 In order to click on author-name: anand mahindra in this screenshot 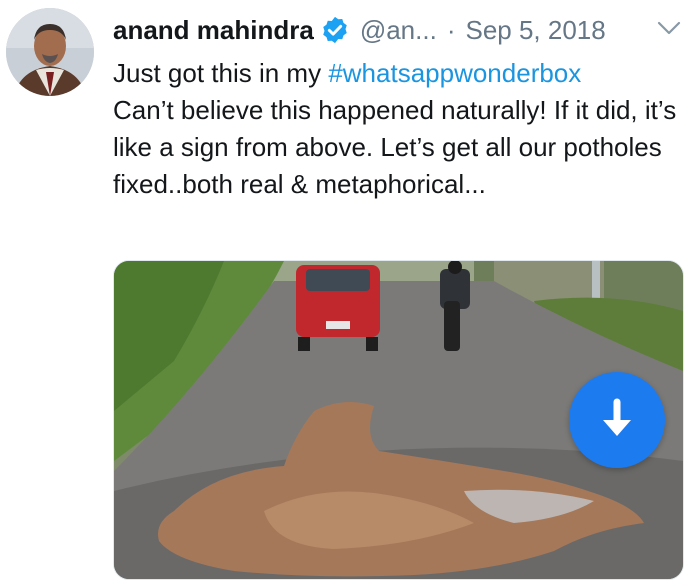, I will do `click(213, 30)`.